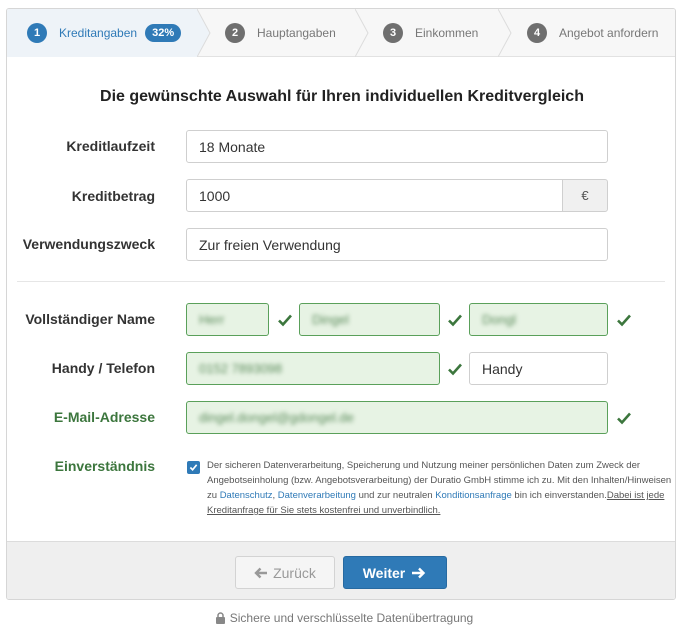  I want to click on step-number: 4, so click(537, 33).